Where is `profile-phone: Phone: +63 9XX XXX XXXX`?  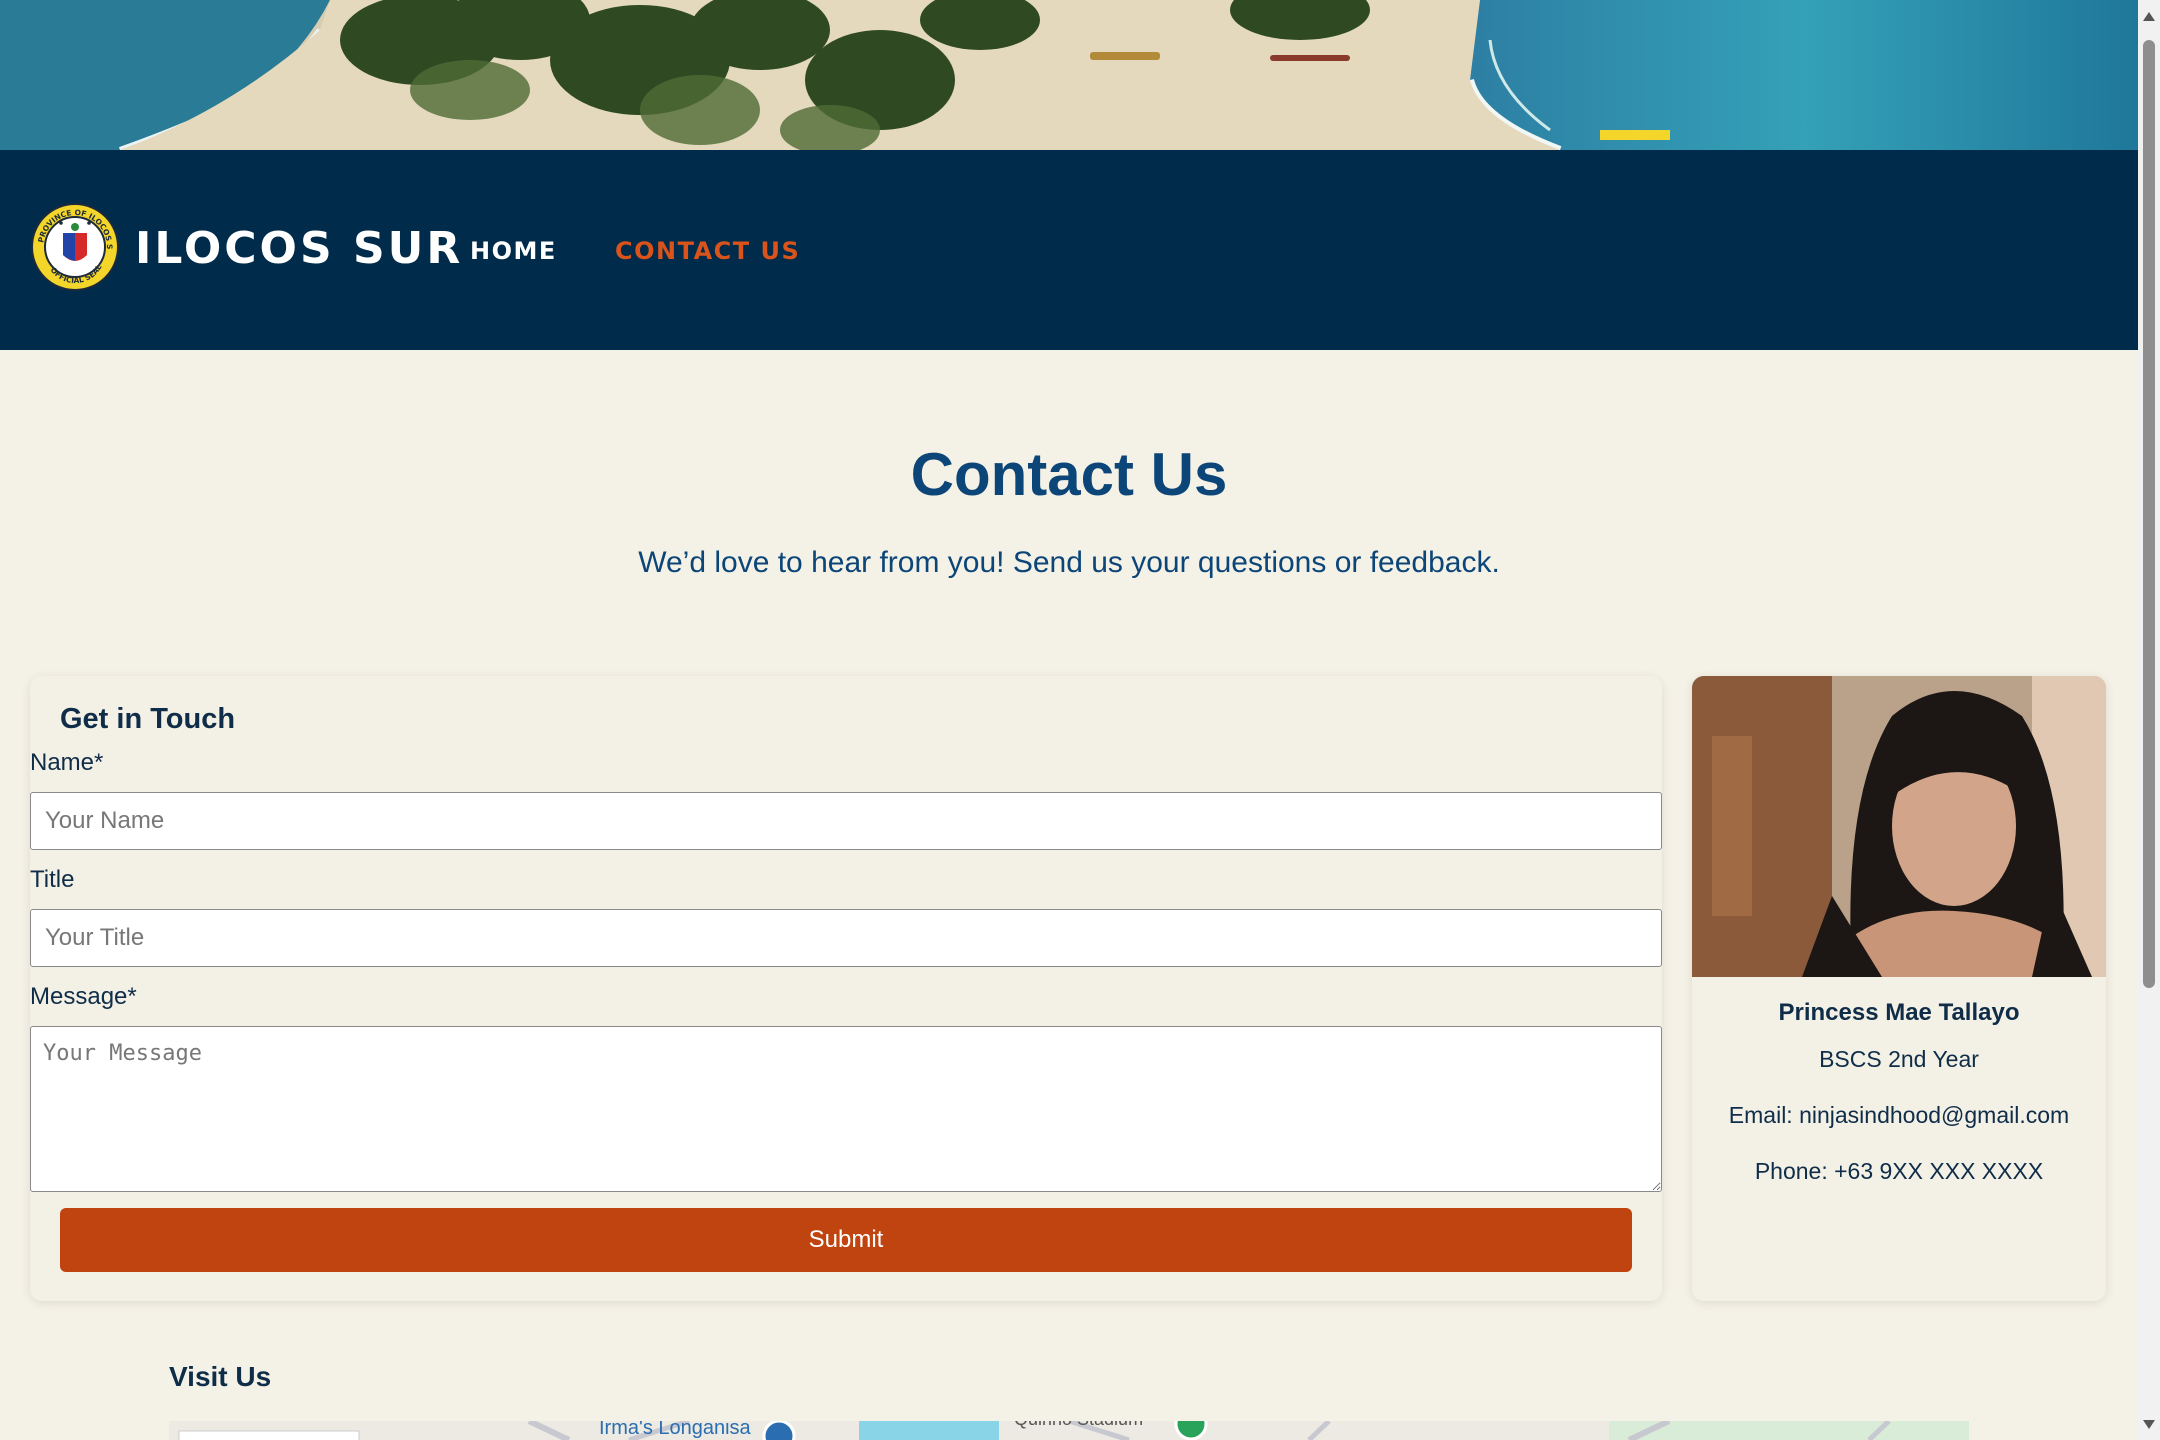 profile-phone: Phone: +63 9XX XXX XXXX is located at coordinates (1899, 1171).